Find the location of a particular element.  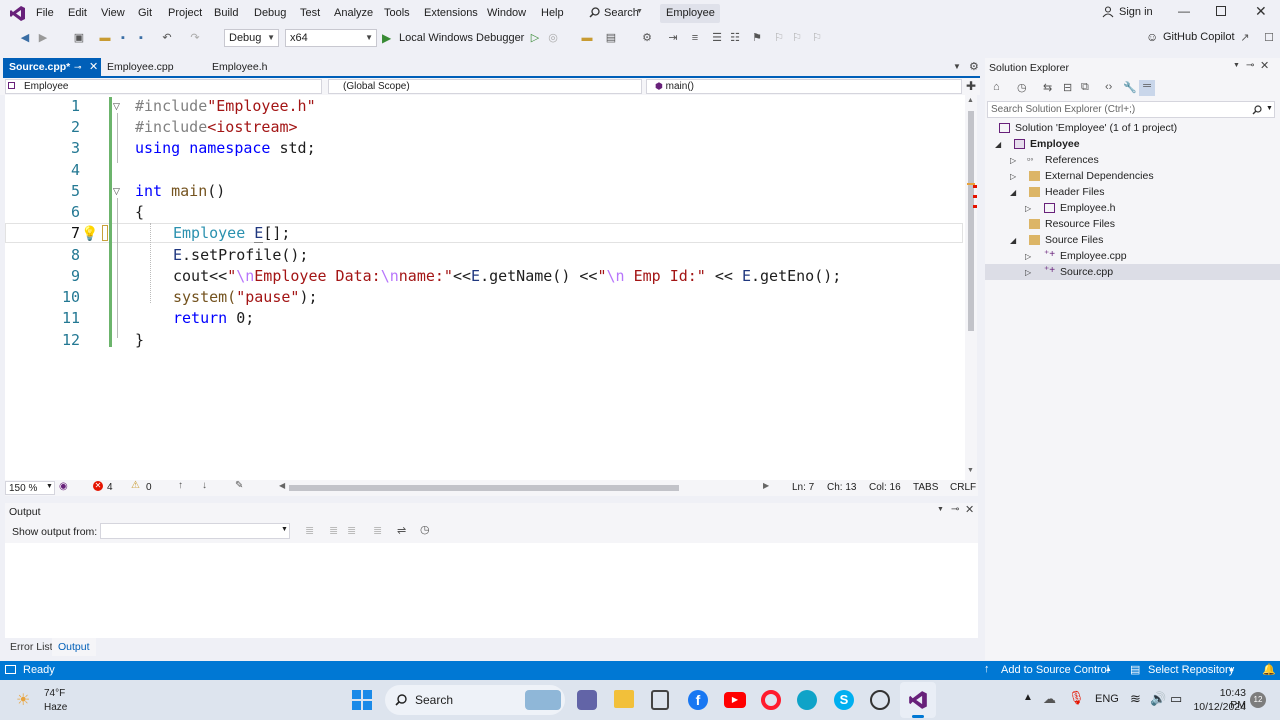

menu-search-button: Search ▼ is located at coordinates (616, 13).